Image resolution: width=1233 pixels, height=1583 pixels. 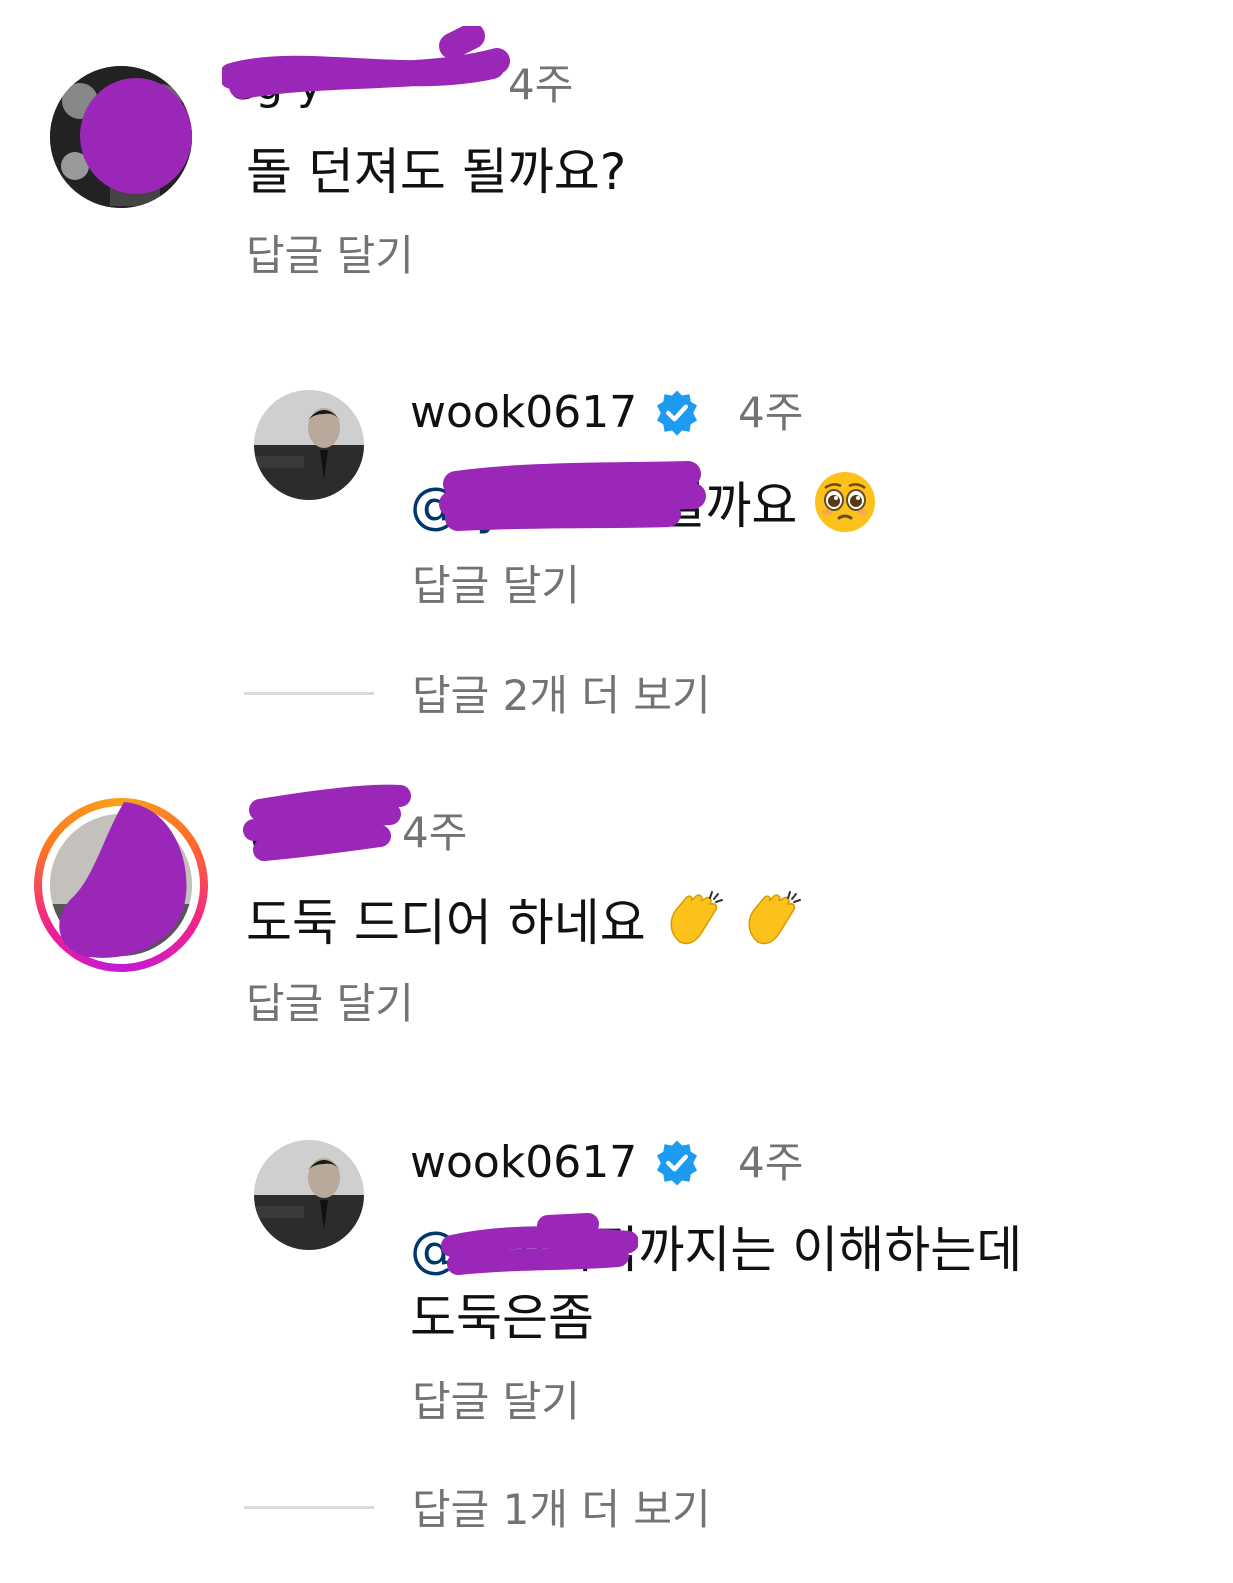 What do you see at coordinates (446, 923) in the screenshot?
I see `comment-text-content: 도둑 드디어 하네요` at bounding box center [446, 923].